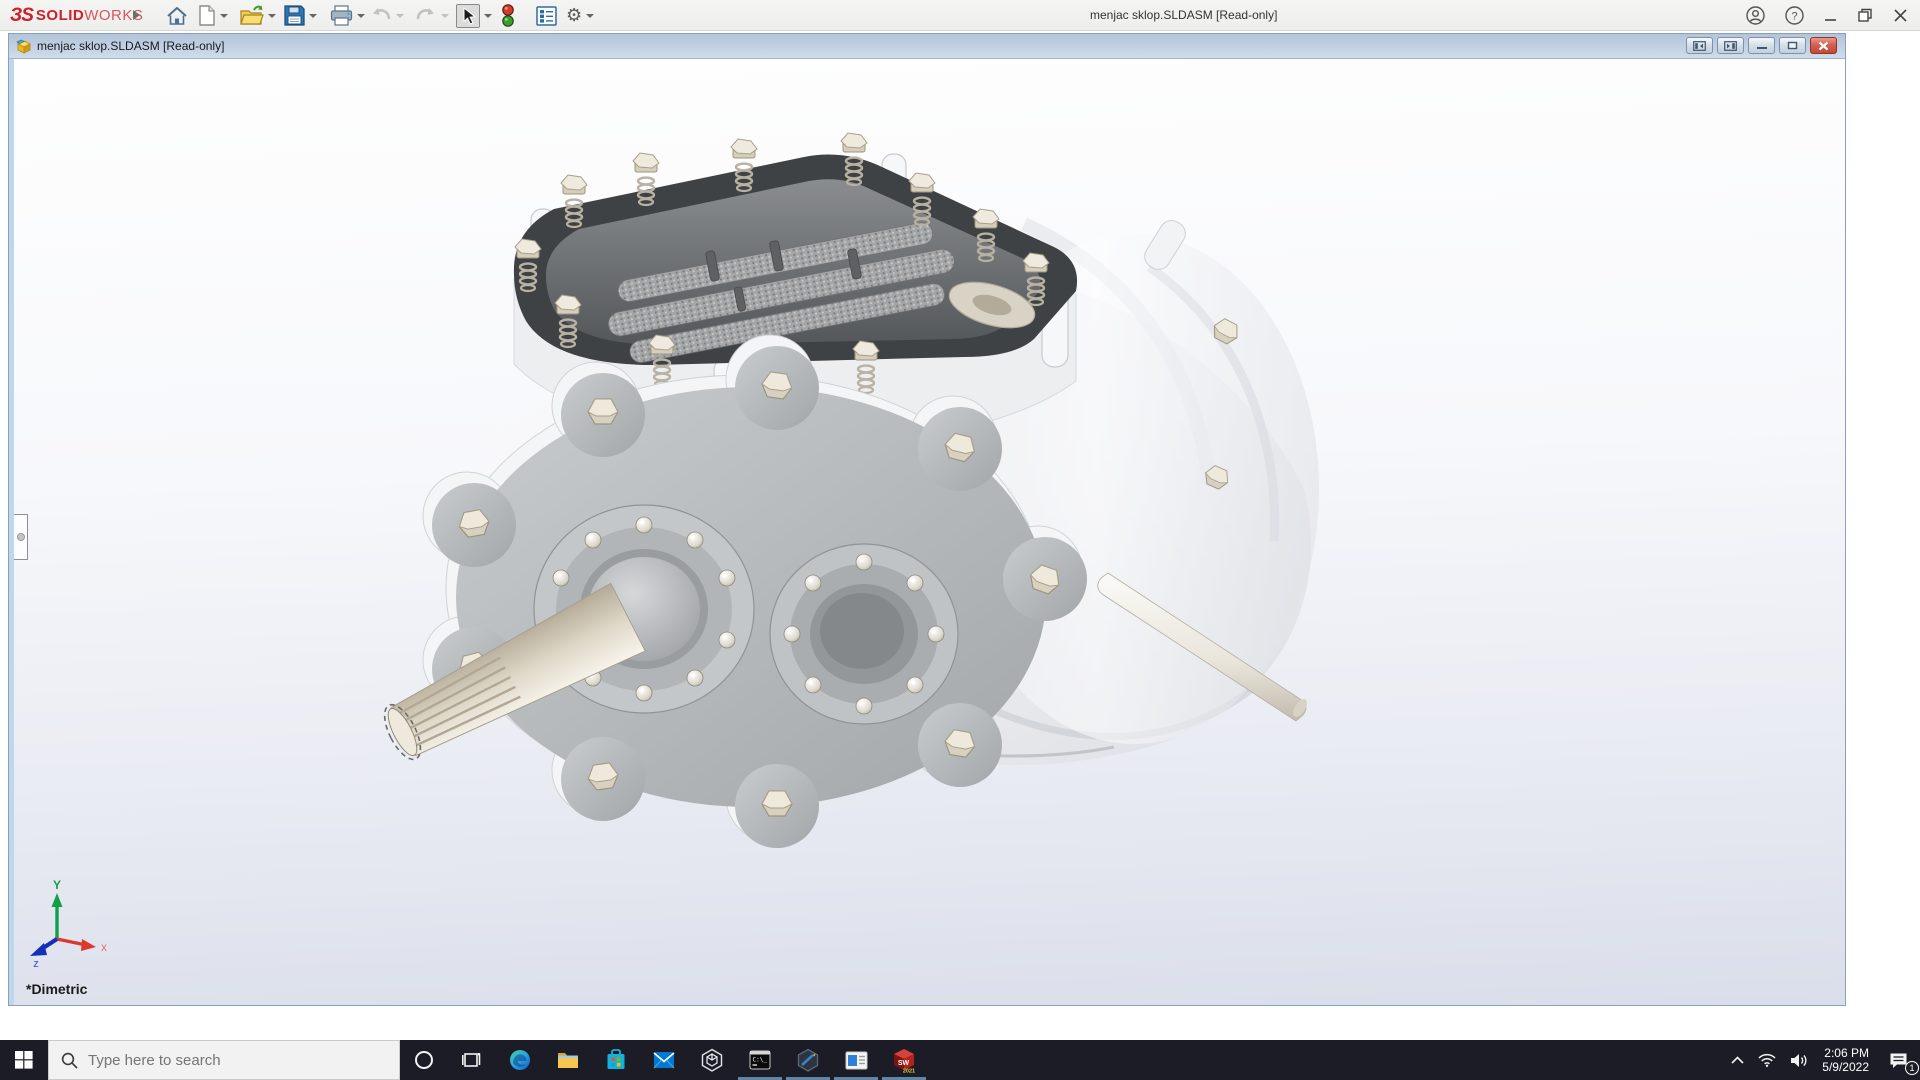 This screenshot has width=1920, height=1080. I want to click on 3d-viewer-button, so click(712, 1060).